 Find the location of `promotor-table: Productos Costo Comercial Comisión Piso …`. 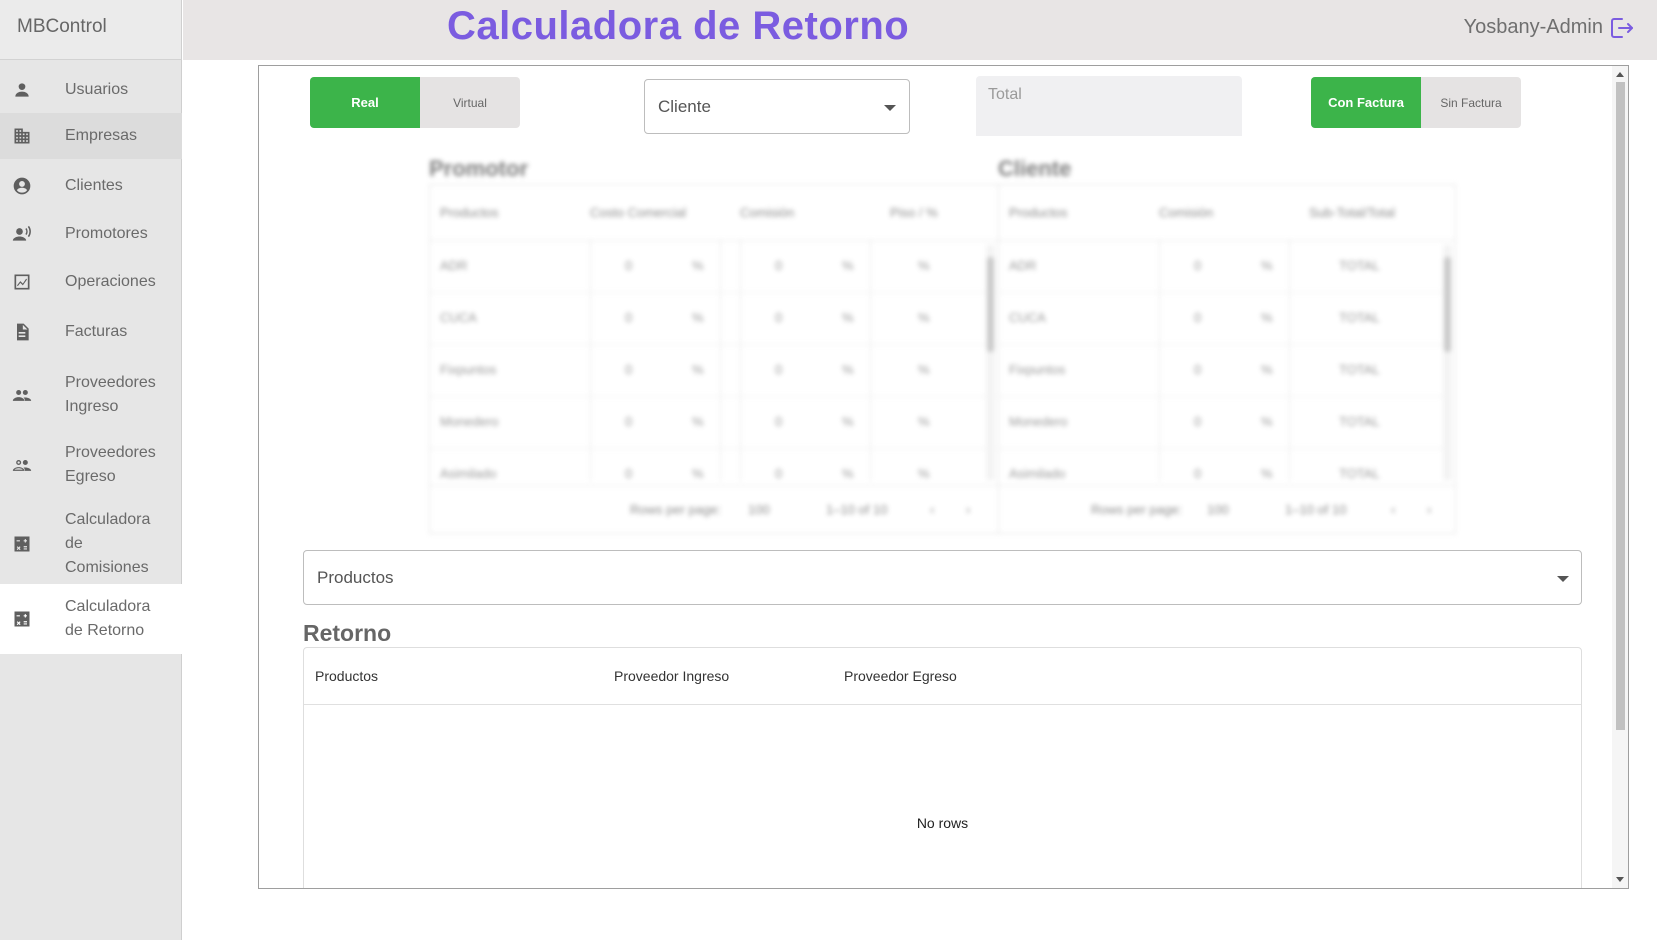

promotor-table: Productos Costo Comercial Comisión Piso … is located at coordinates (714, 359).